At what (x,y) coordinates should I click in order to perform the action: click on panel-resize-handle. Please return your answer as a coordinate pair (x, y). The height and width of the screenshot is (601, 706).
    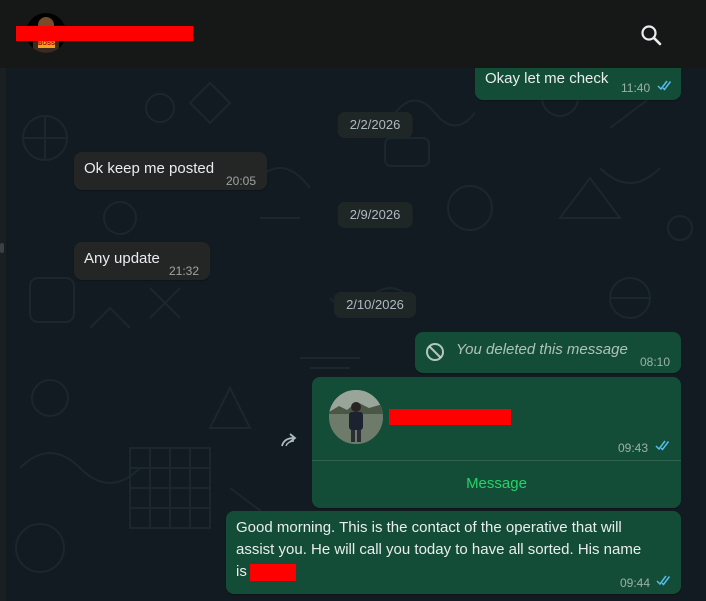
    Looking at the image, I should click on (3, 334).